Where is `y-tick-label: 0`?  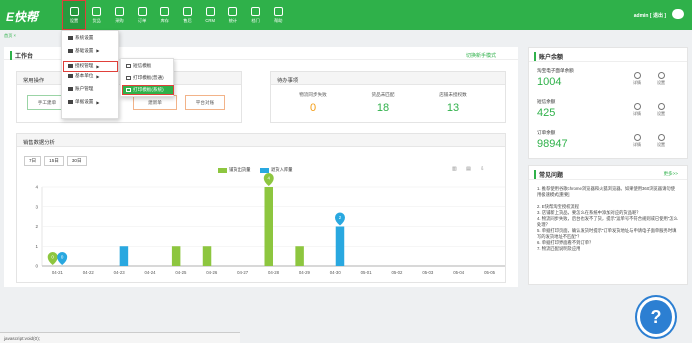
y-tick-label: 0 is located at coordinates (36, 266).